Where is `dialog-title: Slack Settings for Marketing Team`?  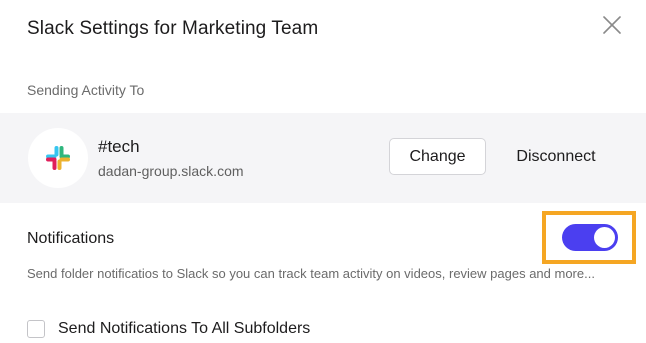 dialog-title: Slack Settings for Marketing Team is located at coordinates (173, 28).